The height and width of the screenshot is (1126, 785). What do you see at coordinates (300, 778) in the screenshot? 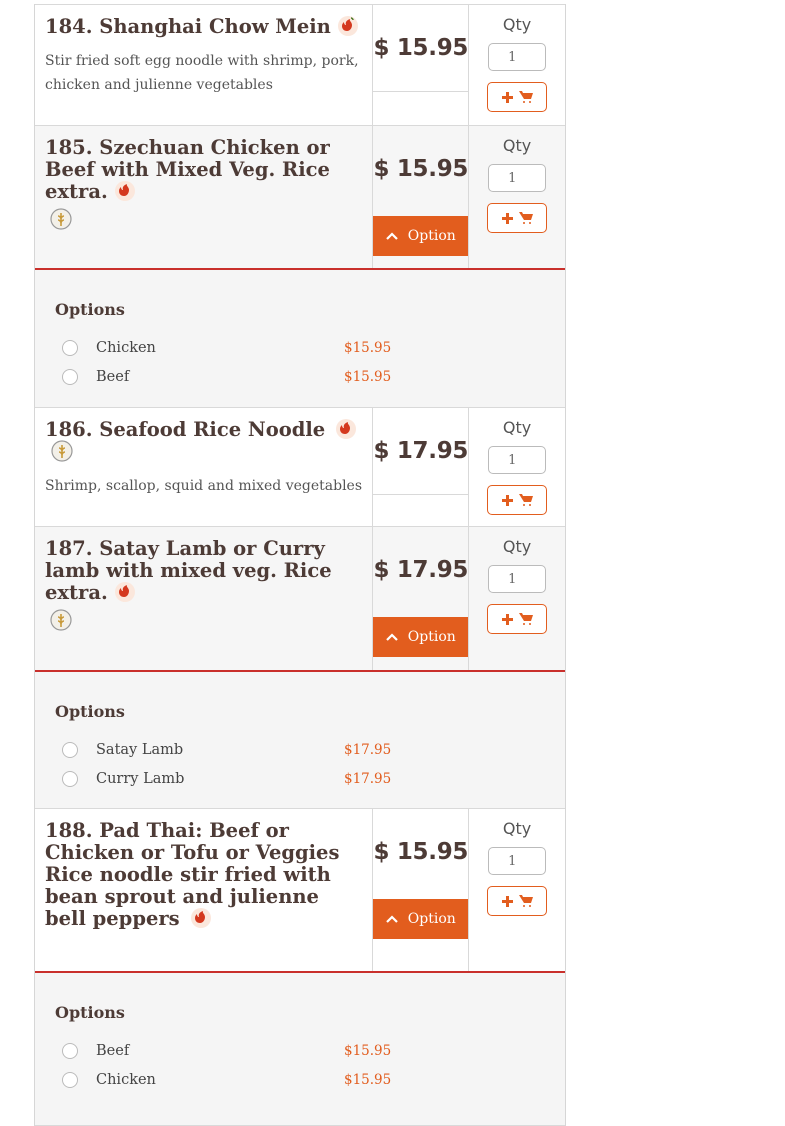
I see `option-row: Curry Lamb $17.95` at bounding box center [300, 778].